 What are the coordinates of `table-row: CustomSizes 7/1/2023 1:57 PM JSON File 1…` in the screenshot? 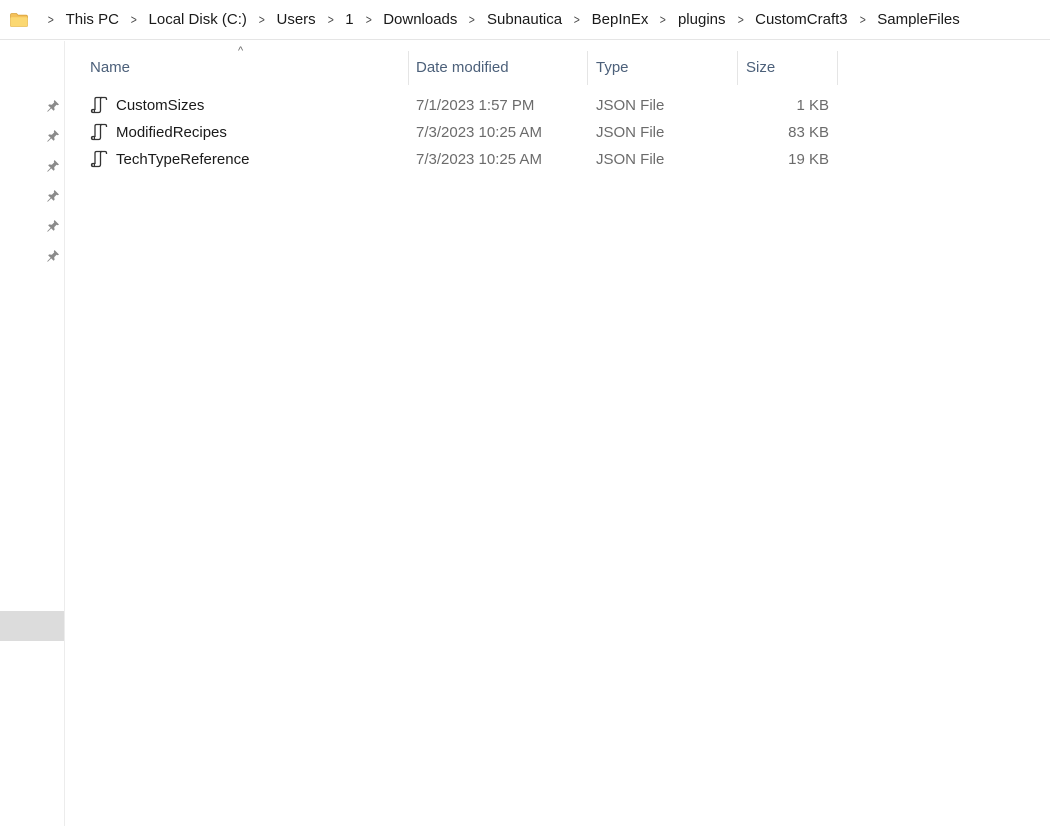 It's located at (456, 105).